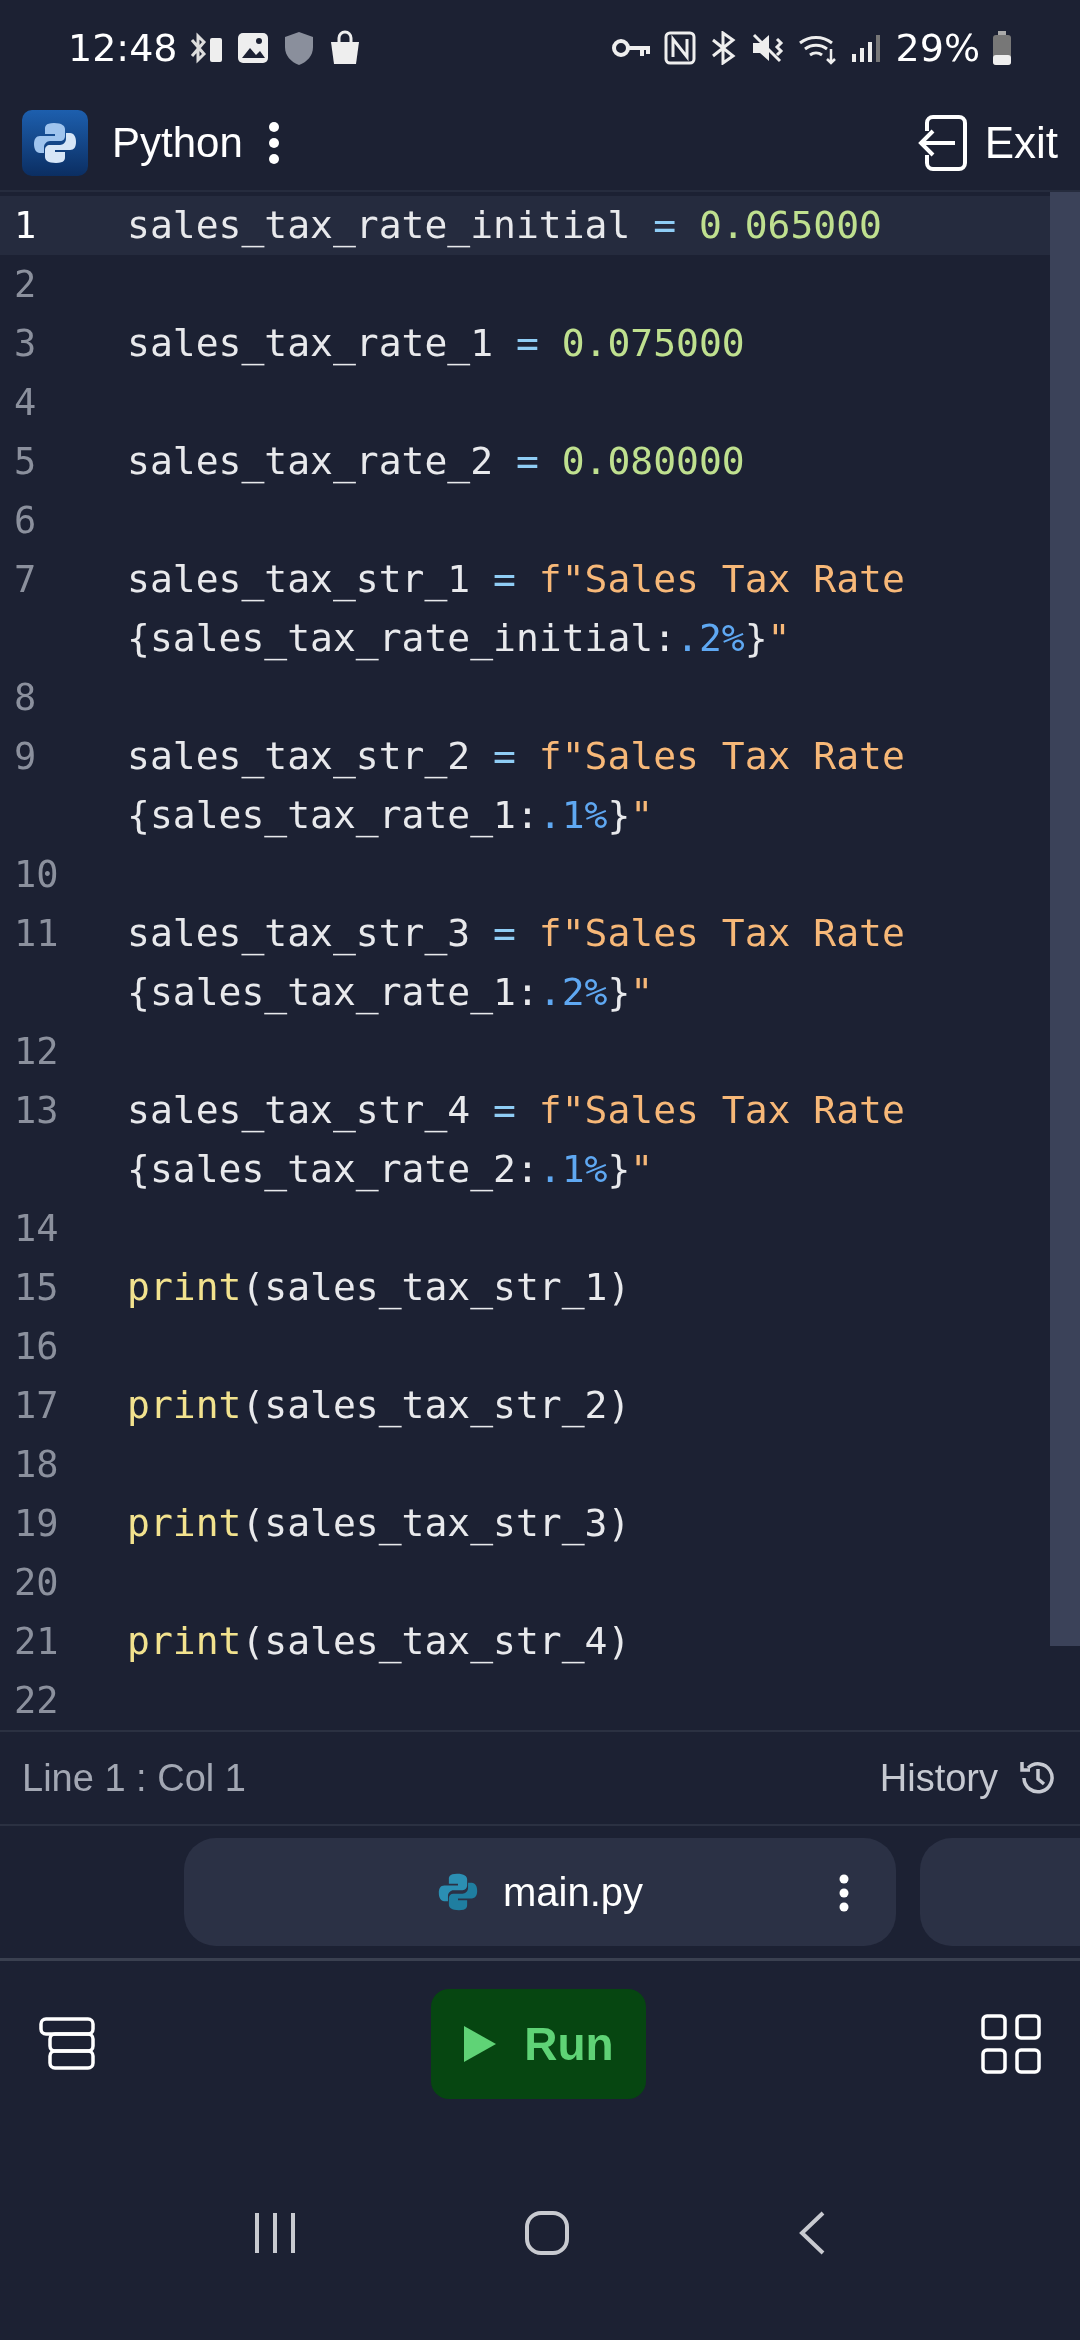 This screenshot has width=1080, height=2340. Describe the element at coordinates (36, 1583) in the screenshot. I see `line-number: 20` at that location.